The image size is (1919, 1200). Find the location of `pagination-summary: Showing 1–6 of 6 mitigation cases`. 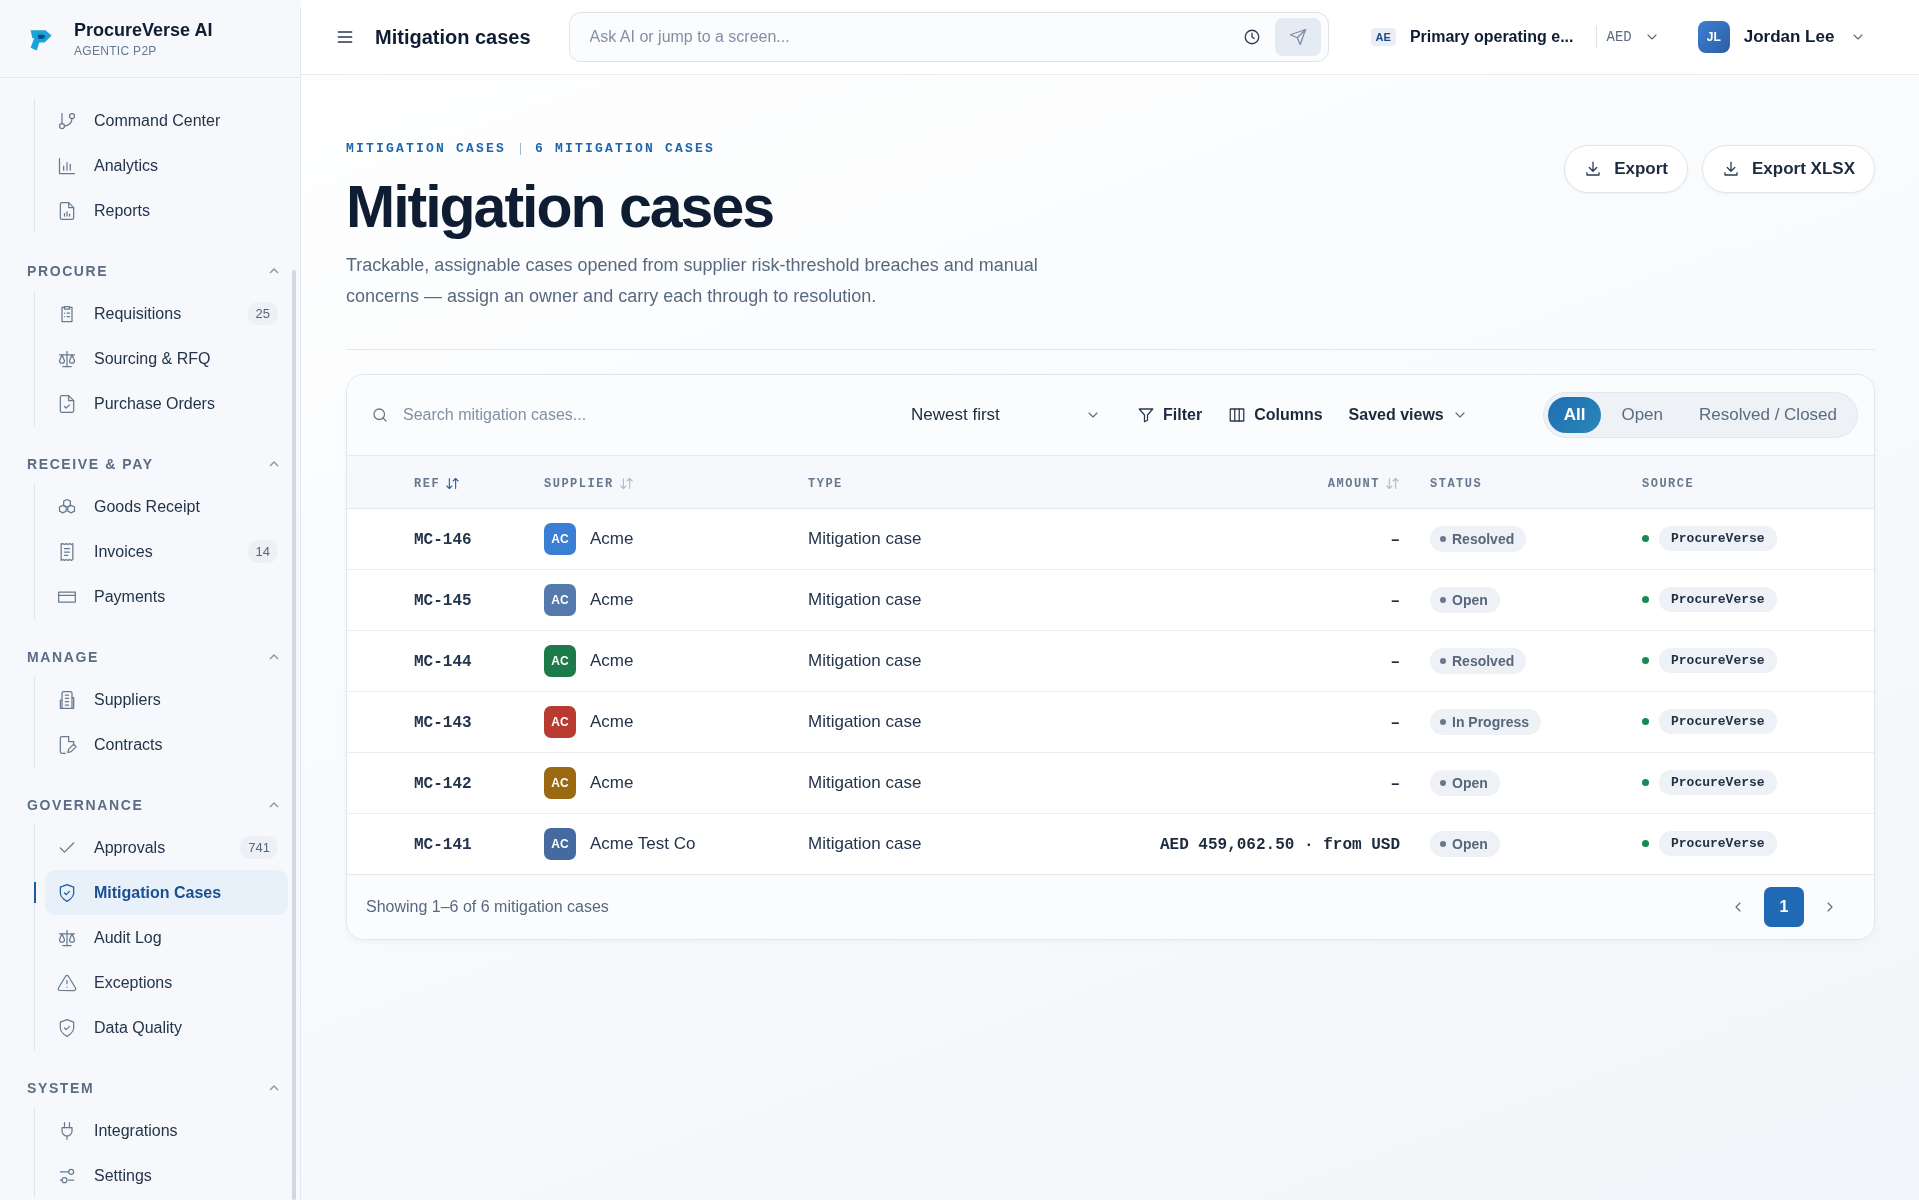

pagination-summary: Showing 1–6 of 6 mitigation cases is located at coordinates (487, 906).